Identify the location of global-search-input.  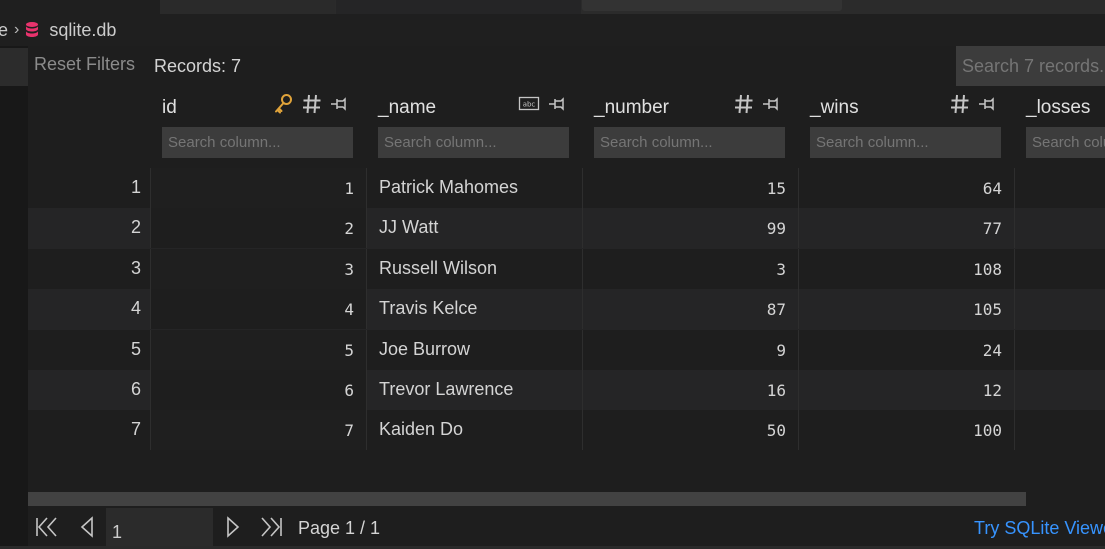
(1030, 66).